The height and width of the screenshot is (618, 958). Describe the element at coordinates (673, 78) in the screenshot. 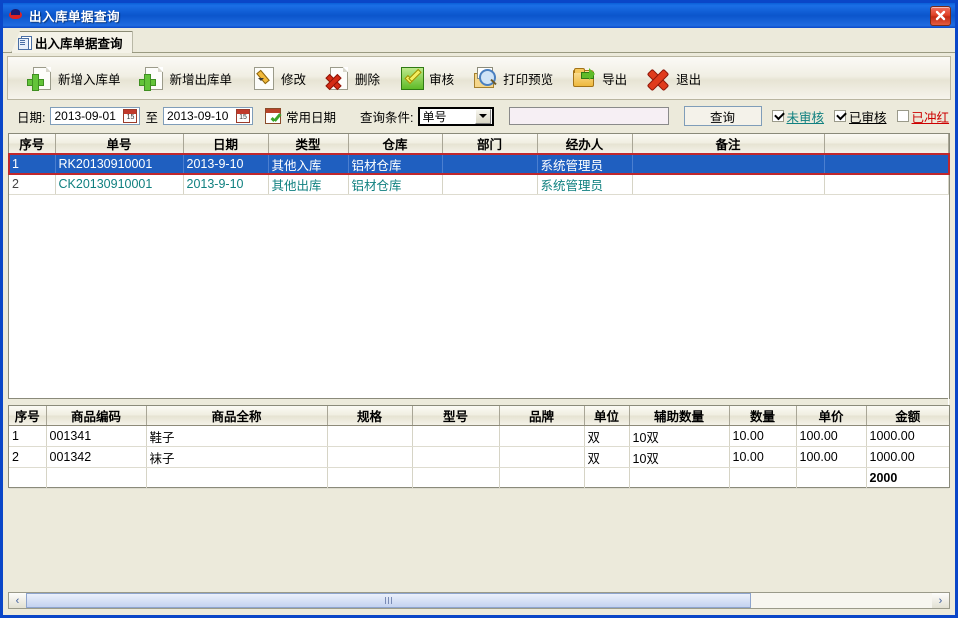

I see `exit-button: 退出` at that location.